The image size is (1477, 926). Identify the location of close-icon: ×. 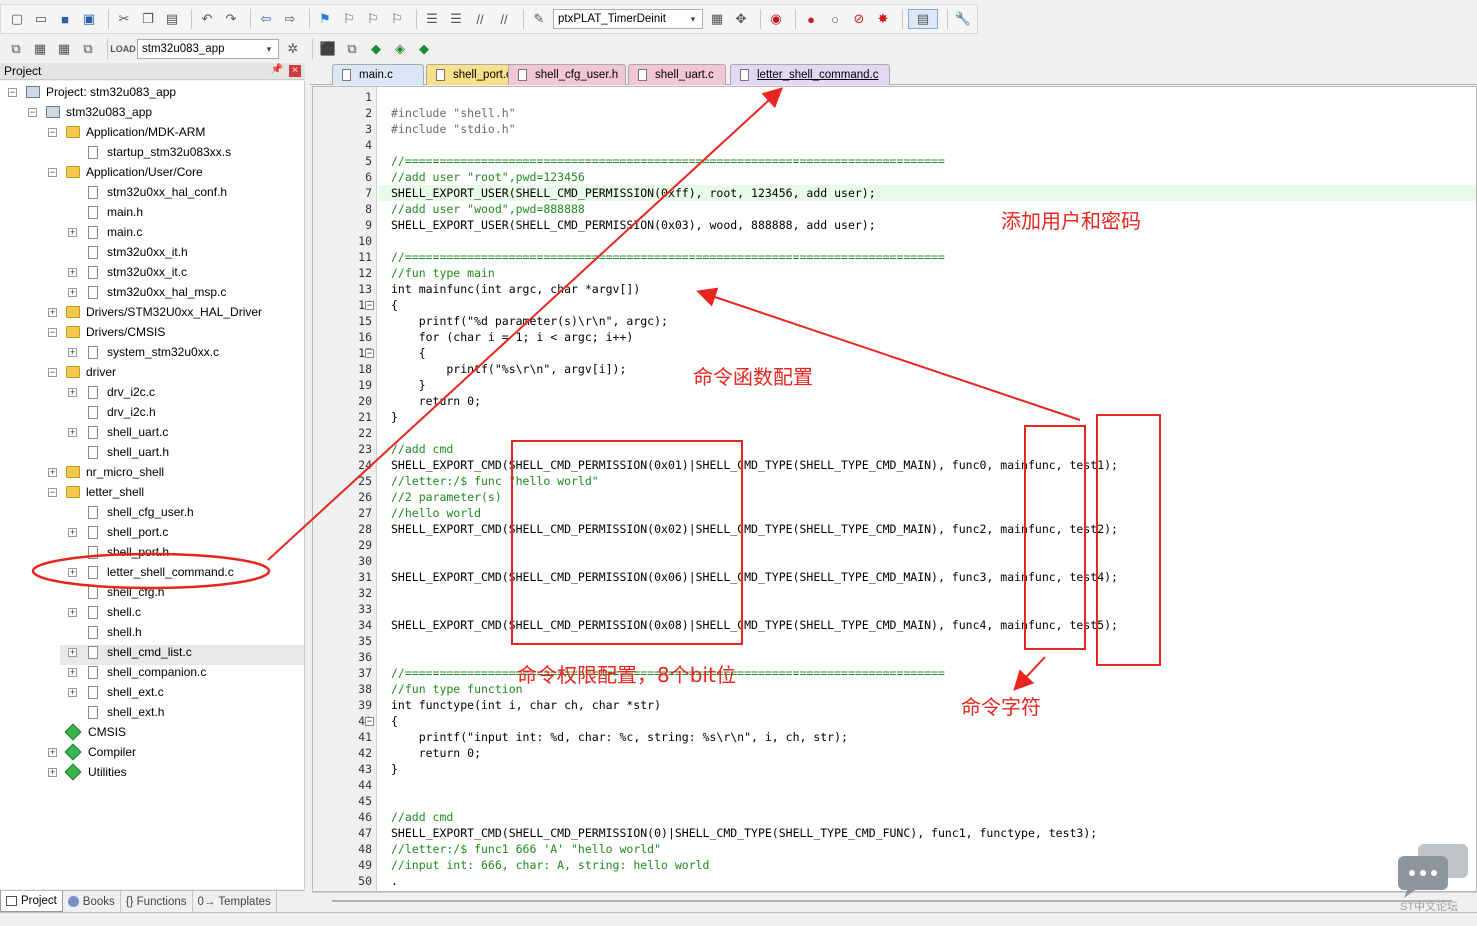
(295, 71).